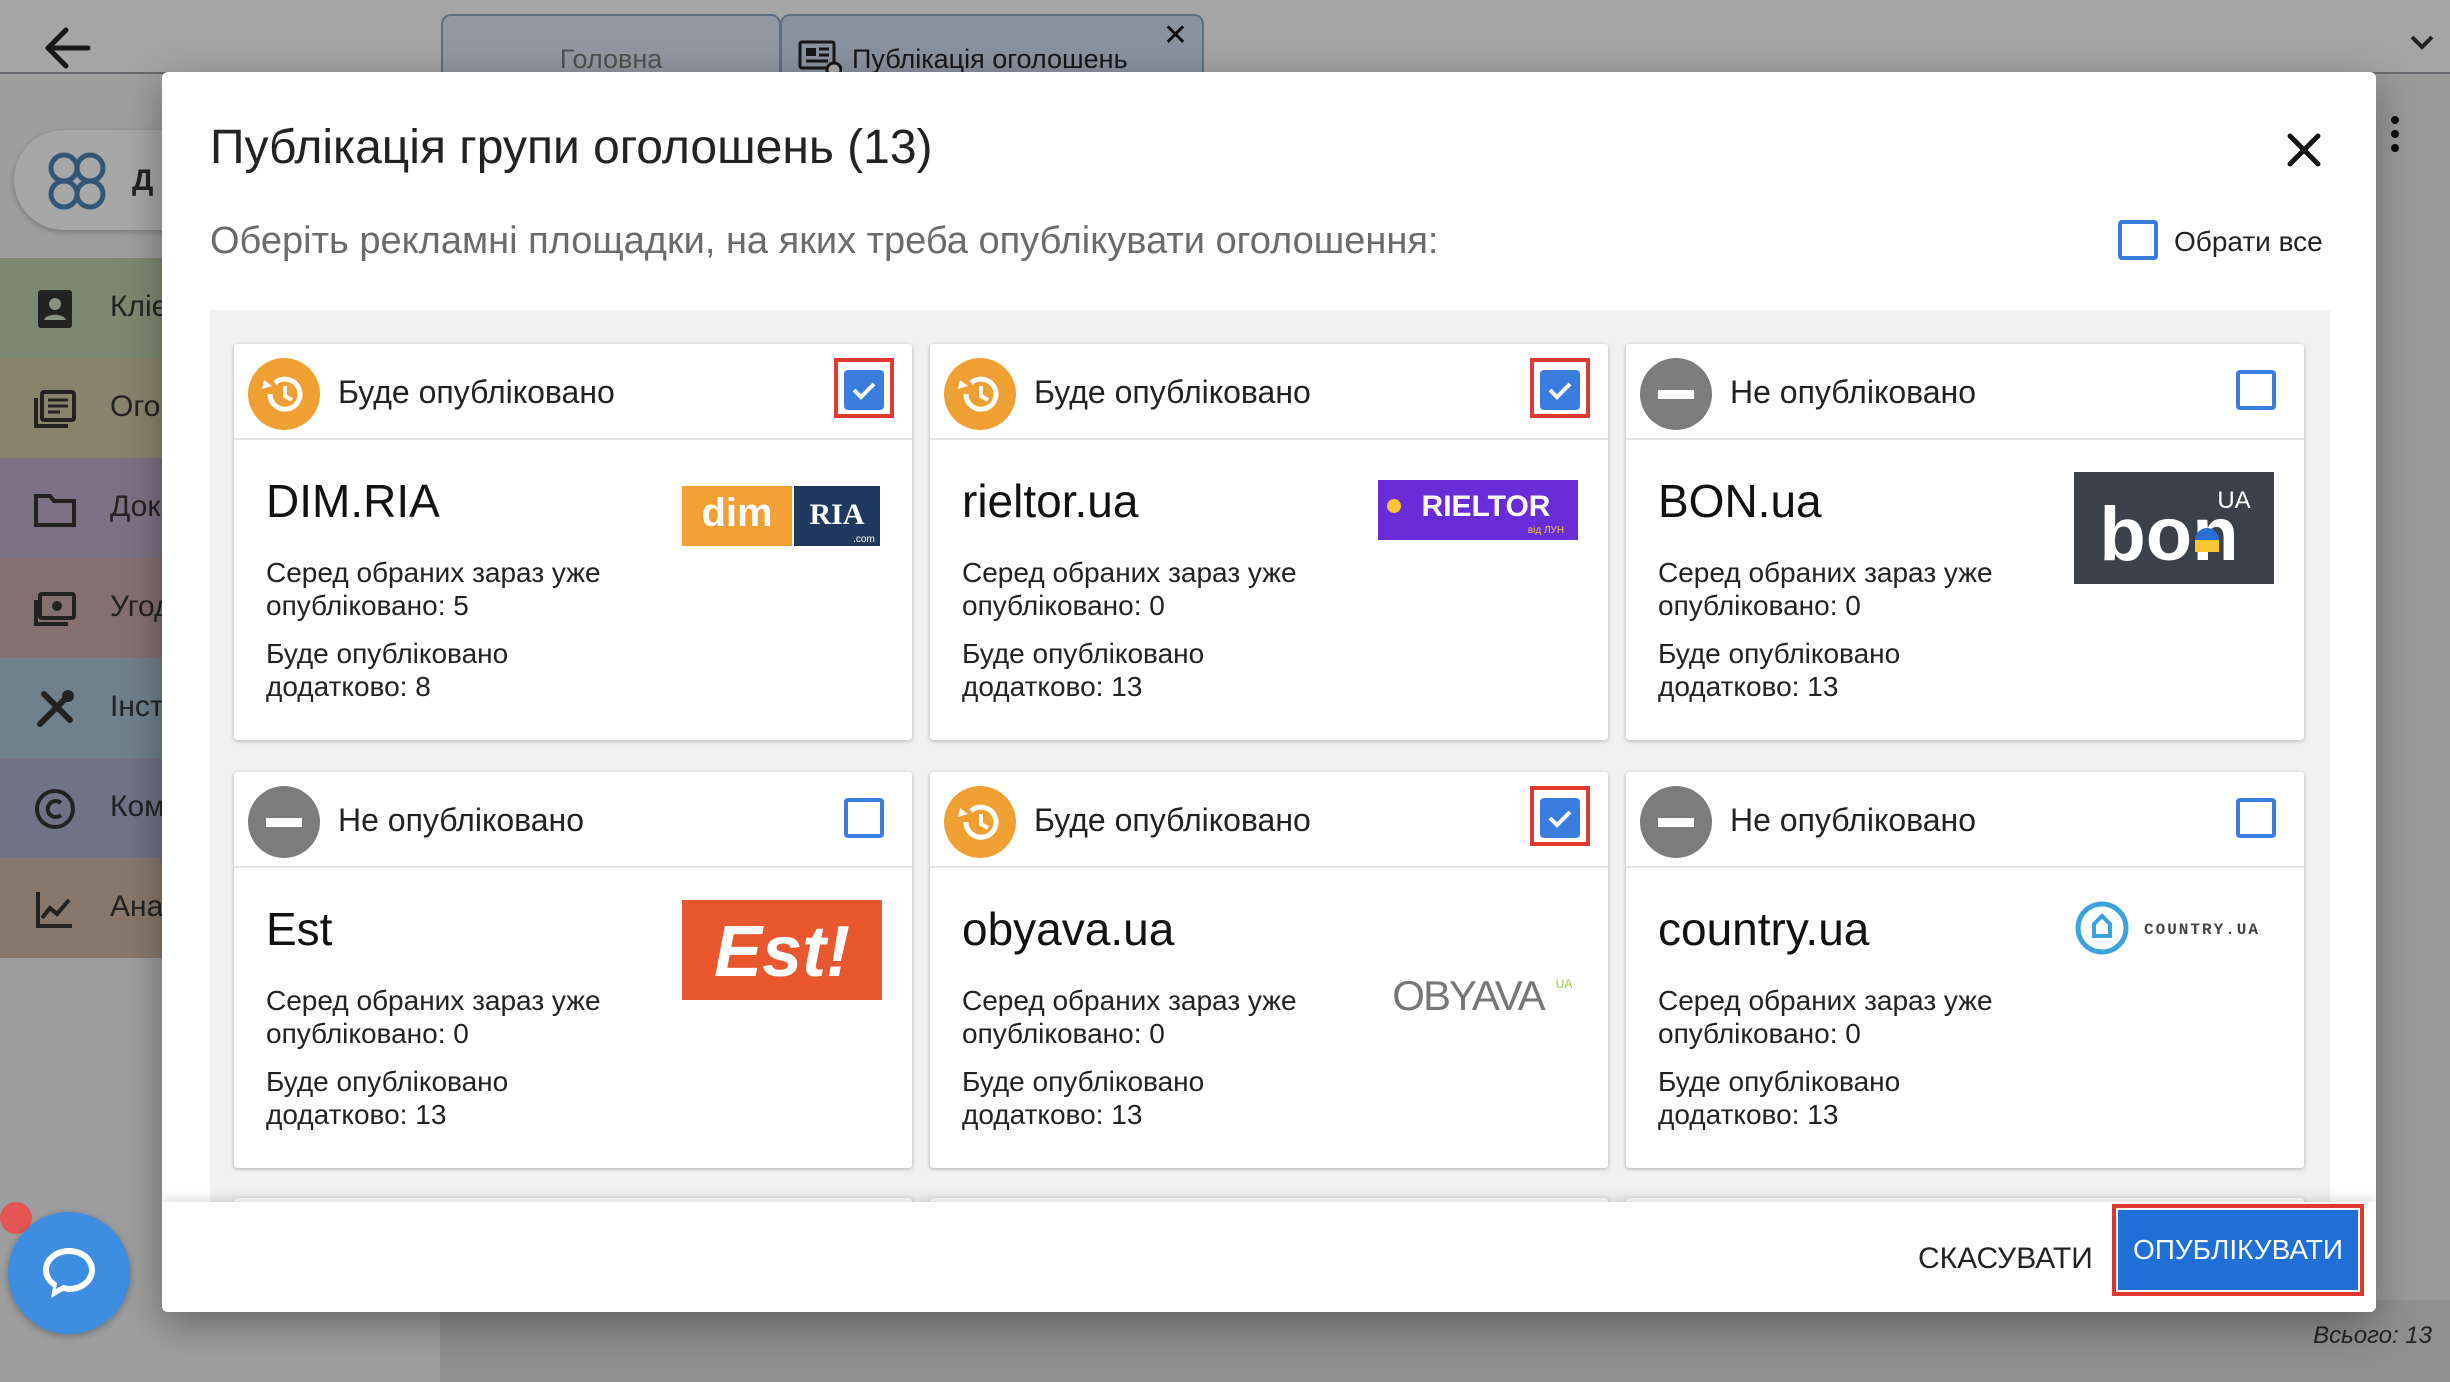 This screenshot has height=1382, width=2450. I want to click on additional-count-value: додатково: 8, so click(348, 686).